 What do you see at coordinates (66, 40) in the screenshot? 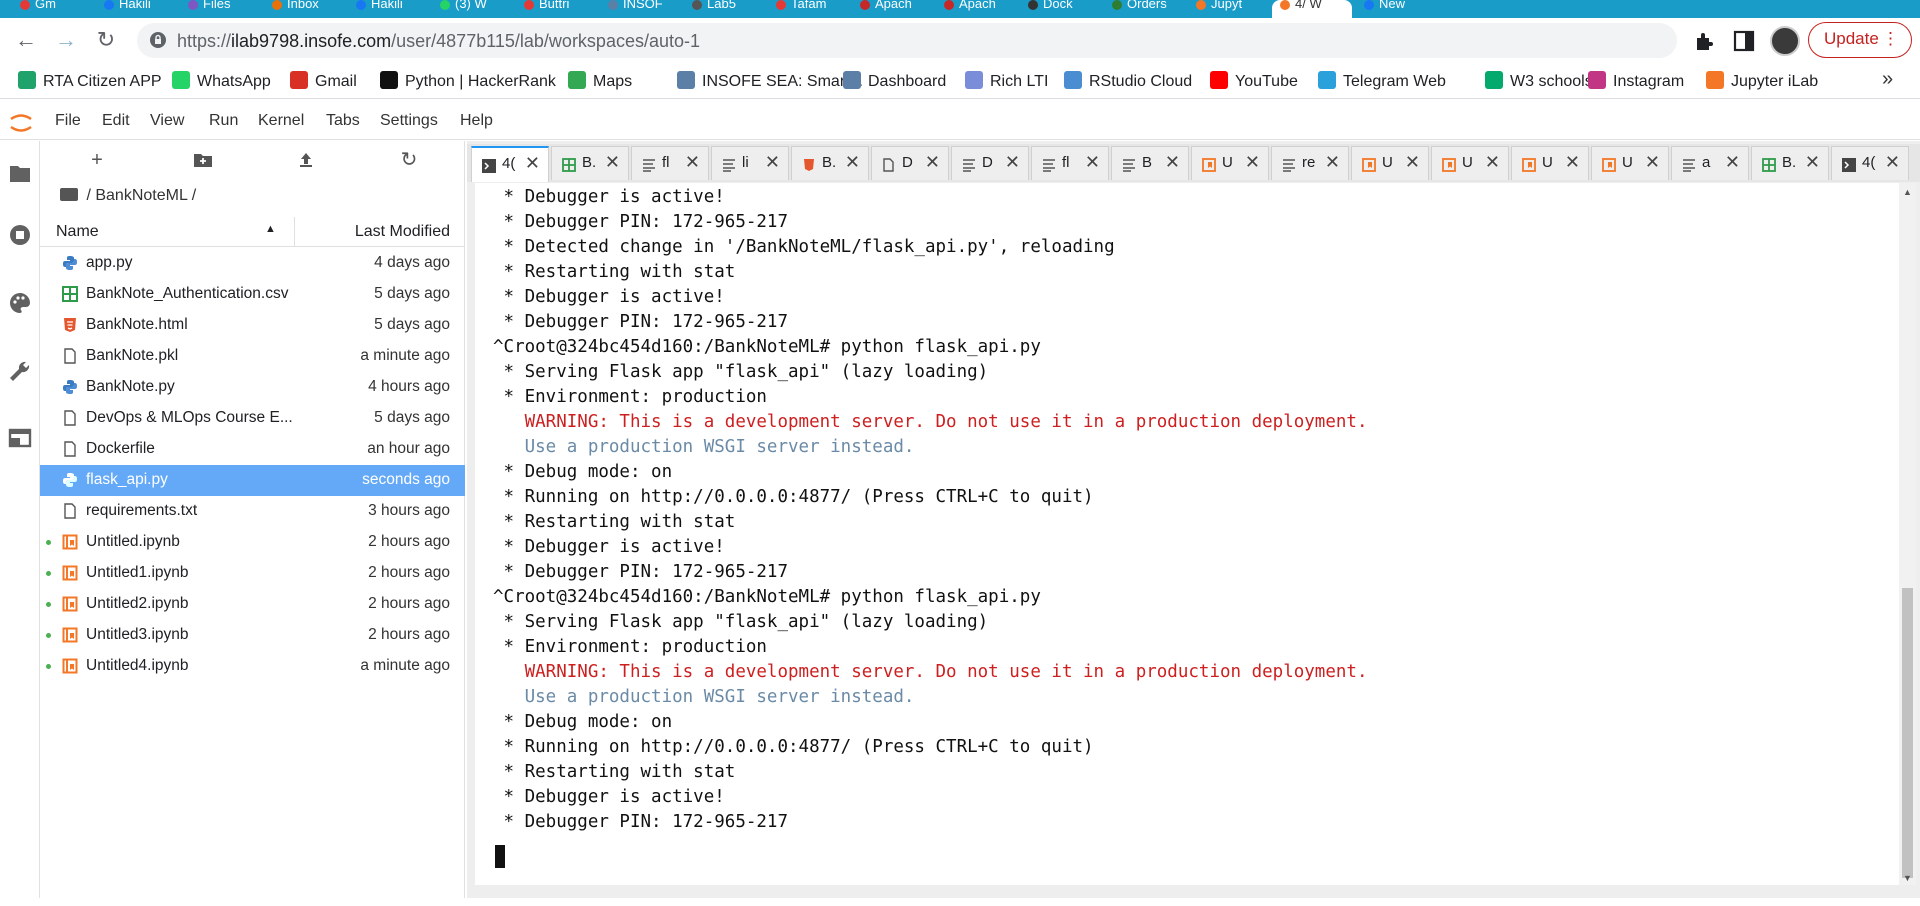
I see `forward-button: →` at bounding box center [66, 40].